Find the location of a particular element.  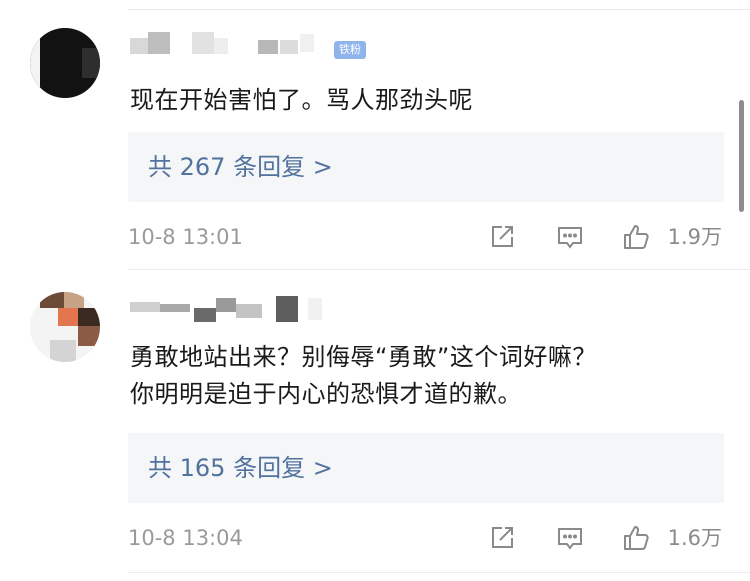

comment-meta: 10-8 13:01 1.9万 is located at coordinates (425, 237).